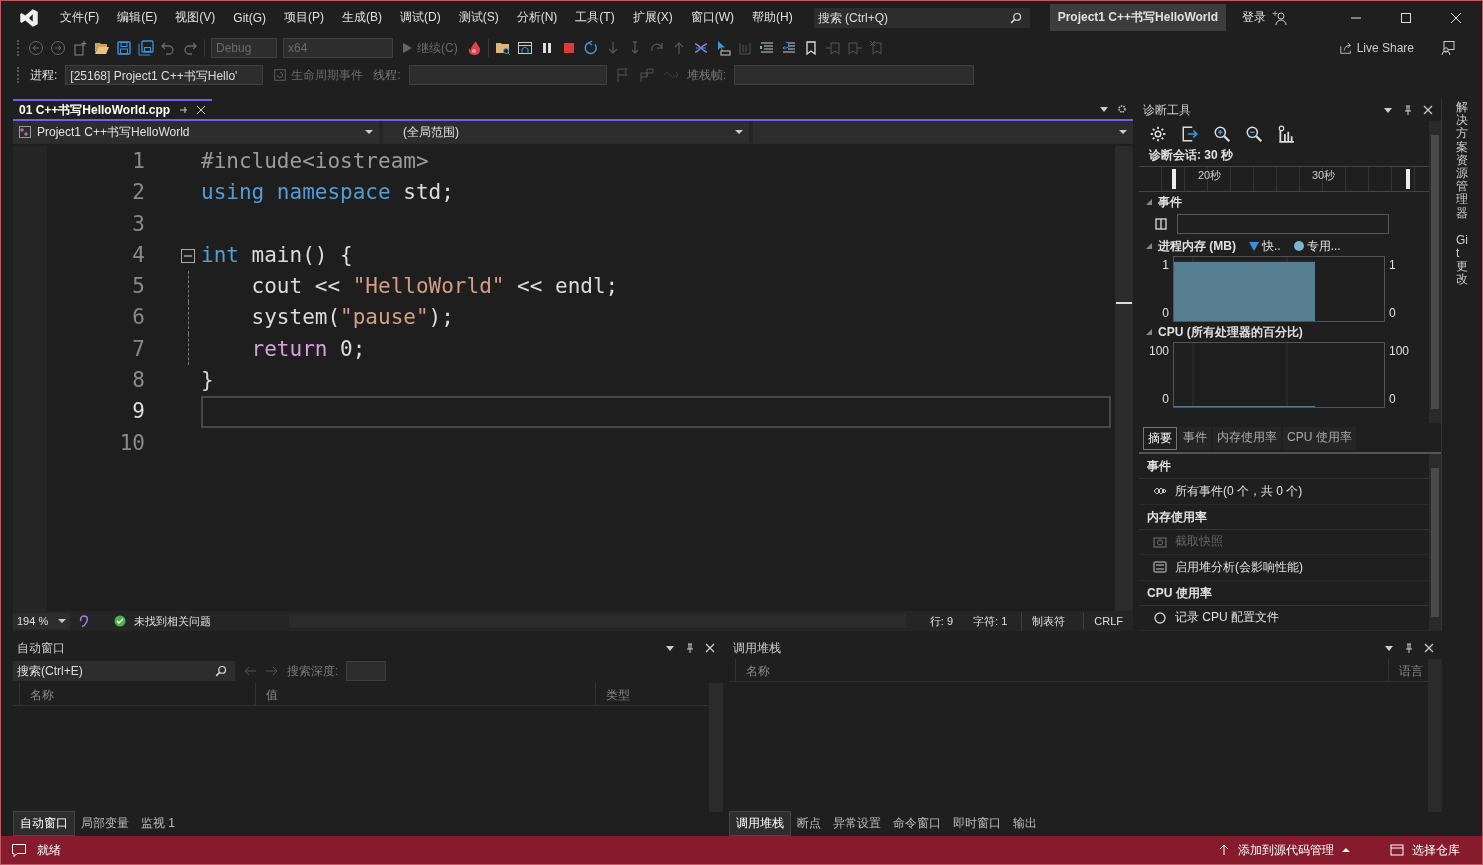 The image size is (1483, 865). Describe the element at coordinates (1025, 823) in the screenshot. I see `tab: 输出` at that location.